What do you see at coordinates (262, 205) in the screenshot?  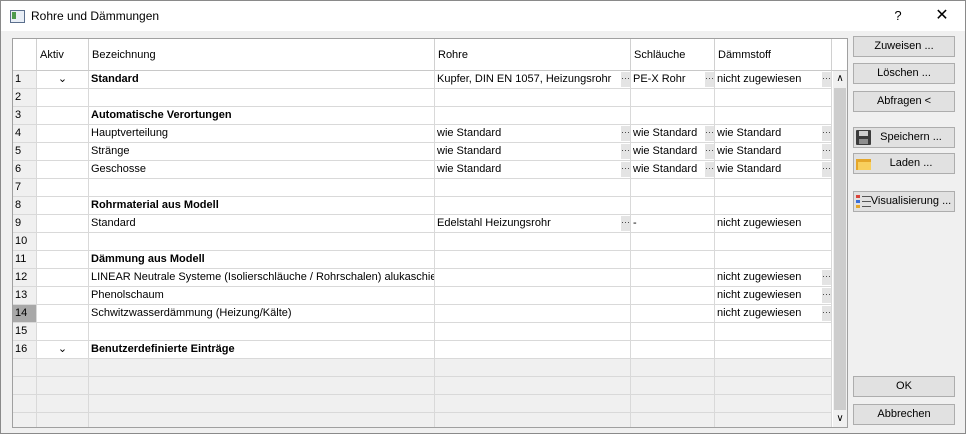 I see `cell-bez: Rohrmaterial aus Modell` at bounding box center [262, 205].